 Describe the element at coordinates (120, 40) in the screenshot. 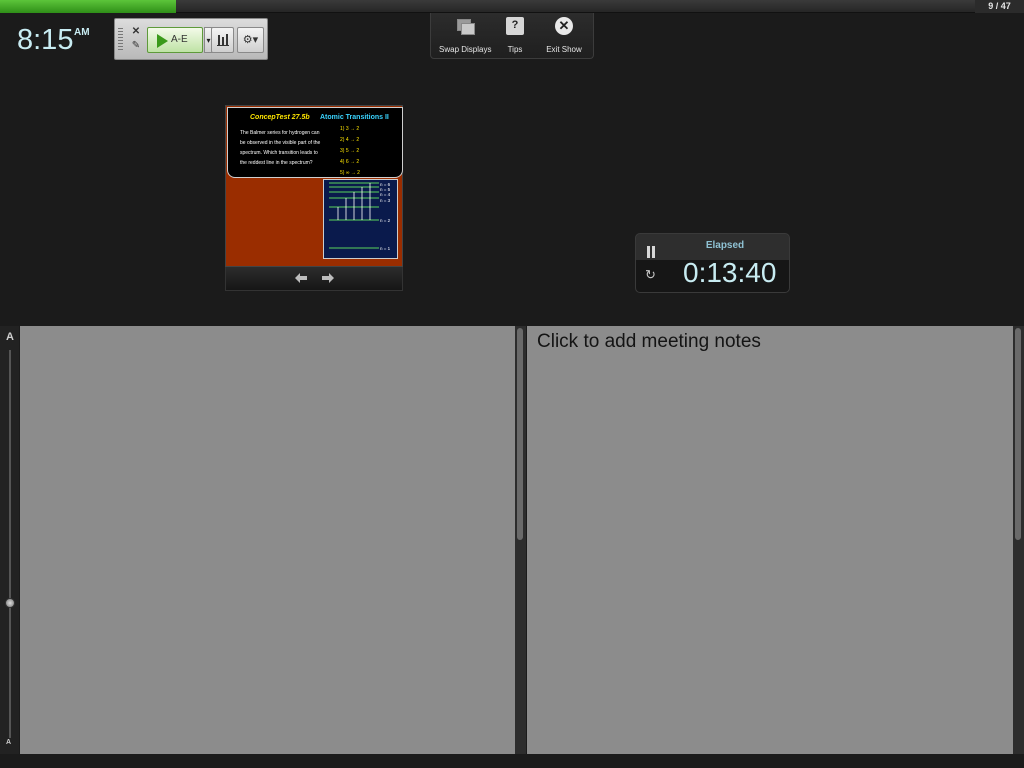

I see `toolbar-grip-handle` at that location.